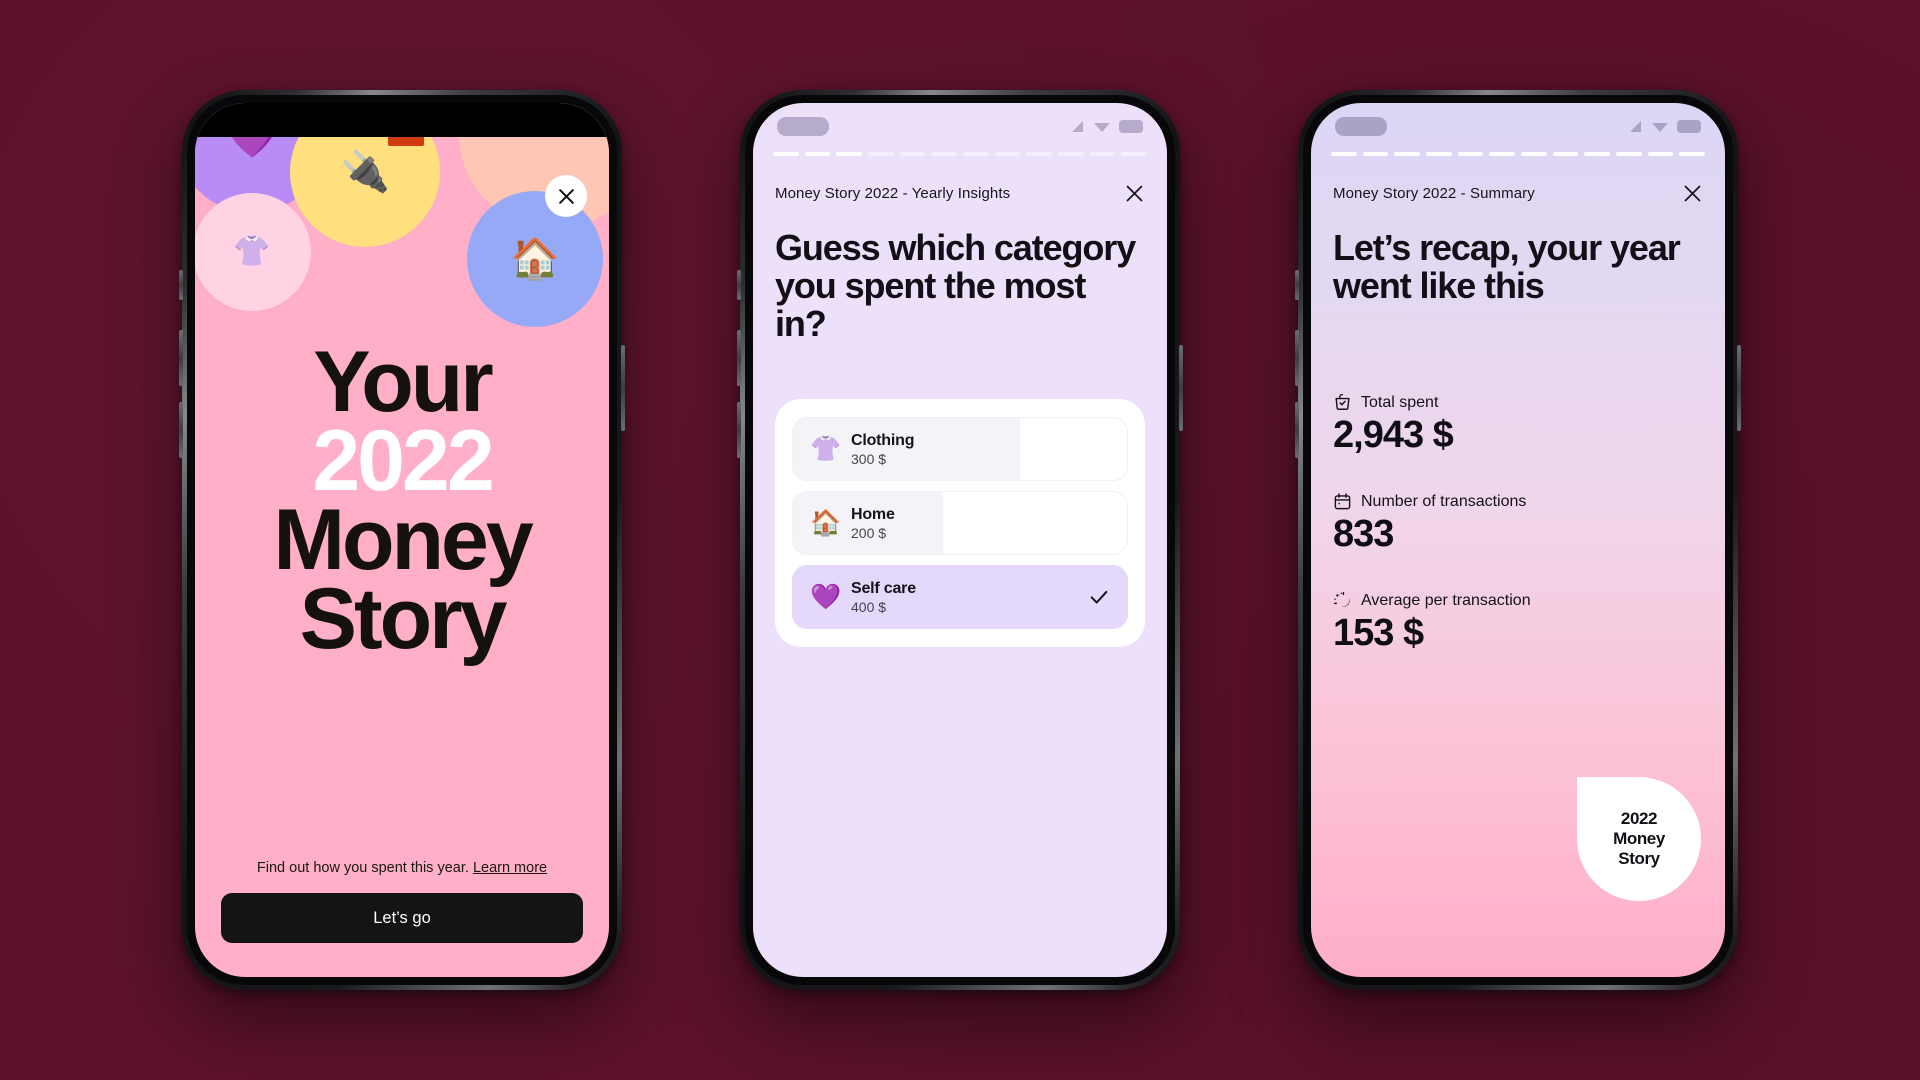  I want to click on money-story-badge: 2022 Money Story, so click(1639, 839).